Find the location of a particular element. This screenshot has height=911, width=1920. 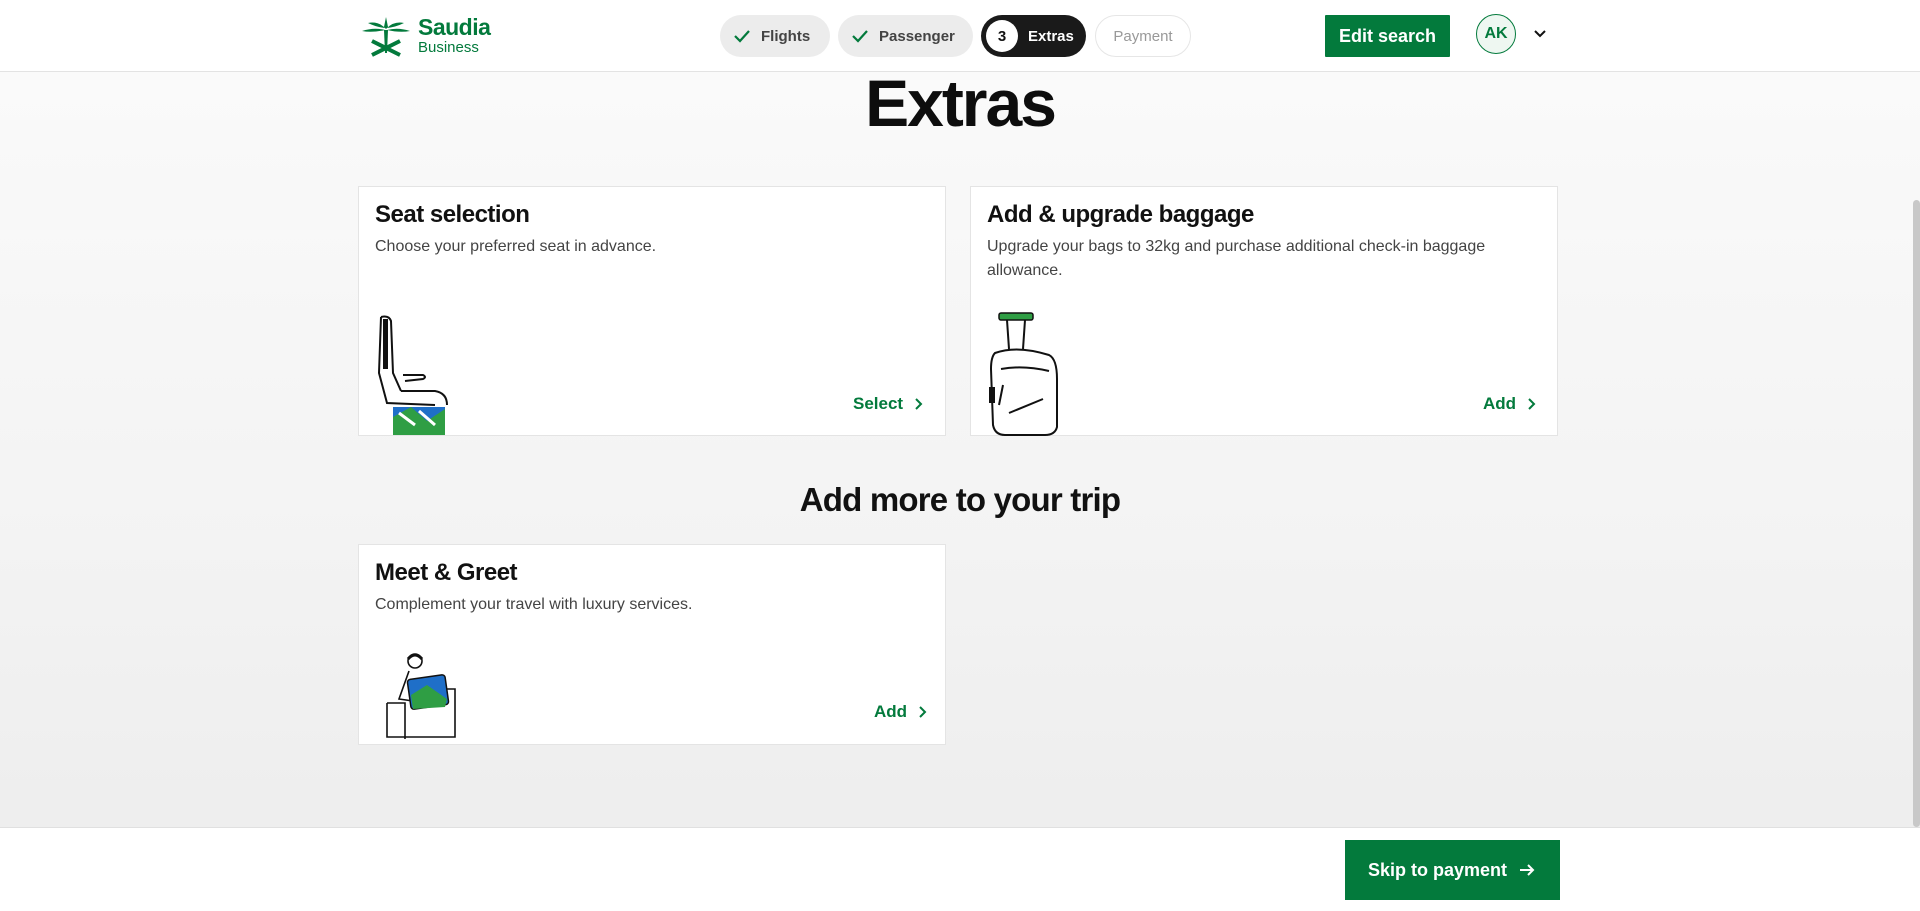

scrollbar is located at coordinates (1916, 513).